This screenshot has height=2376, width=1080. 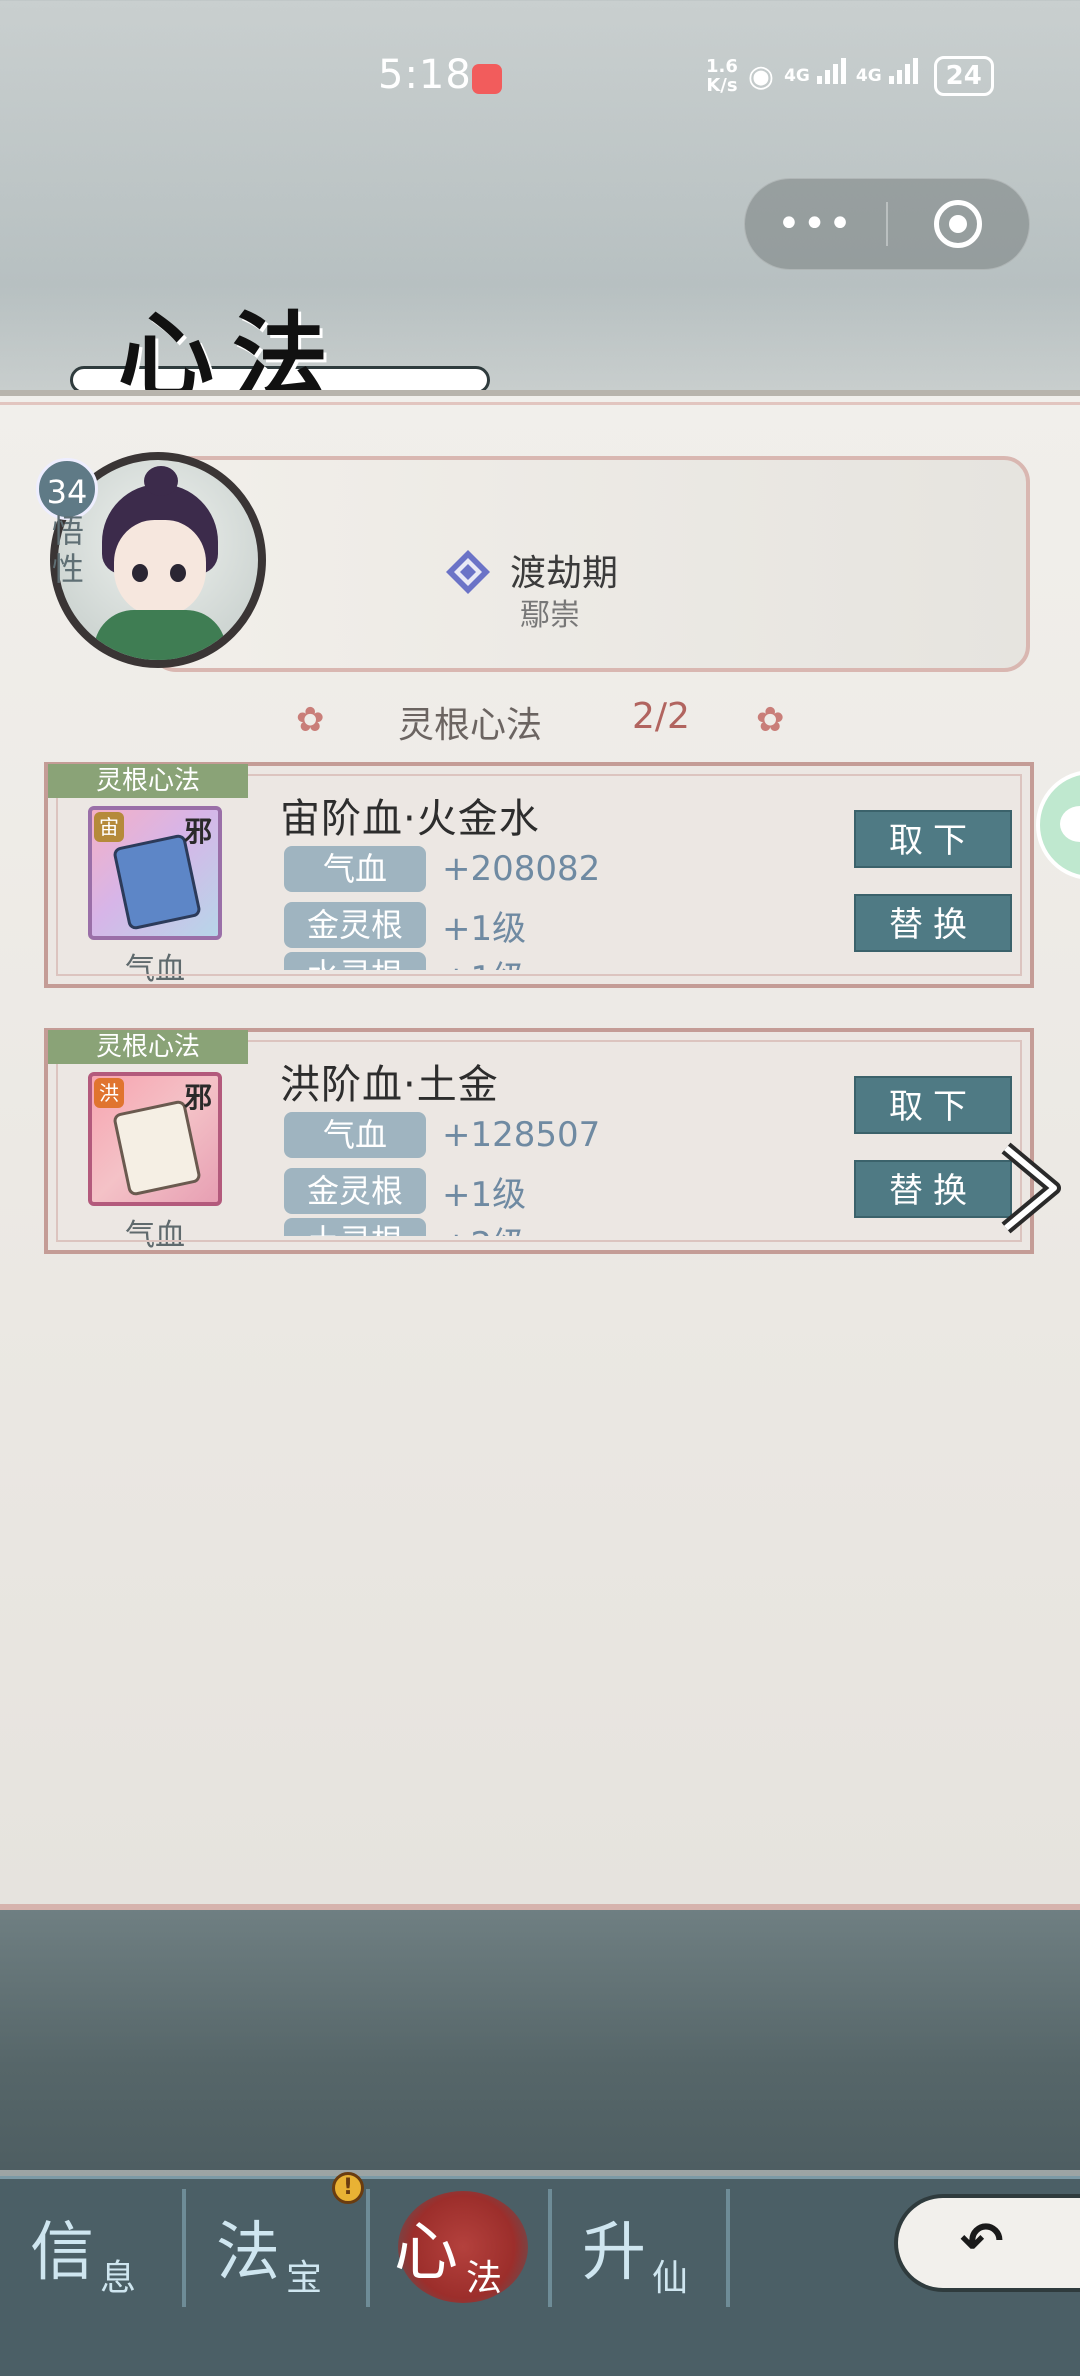 What do you see at coordinates (470, 725) in the screenshot?
I see `section-title: 灵根心法` at bounding box center [470, 725].